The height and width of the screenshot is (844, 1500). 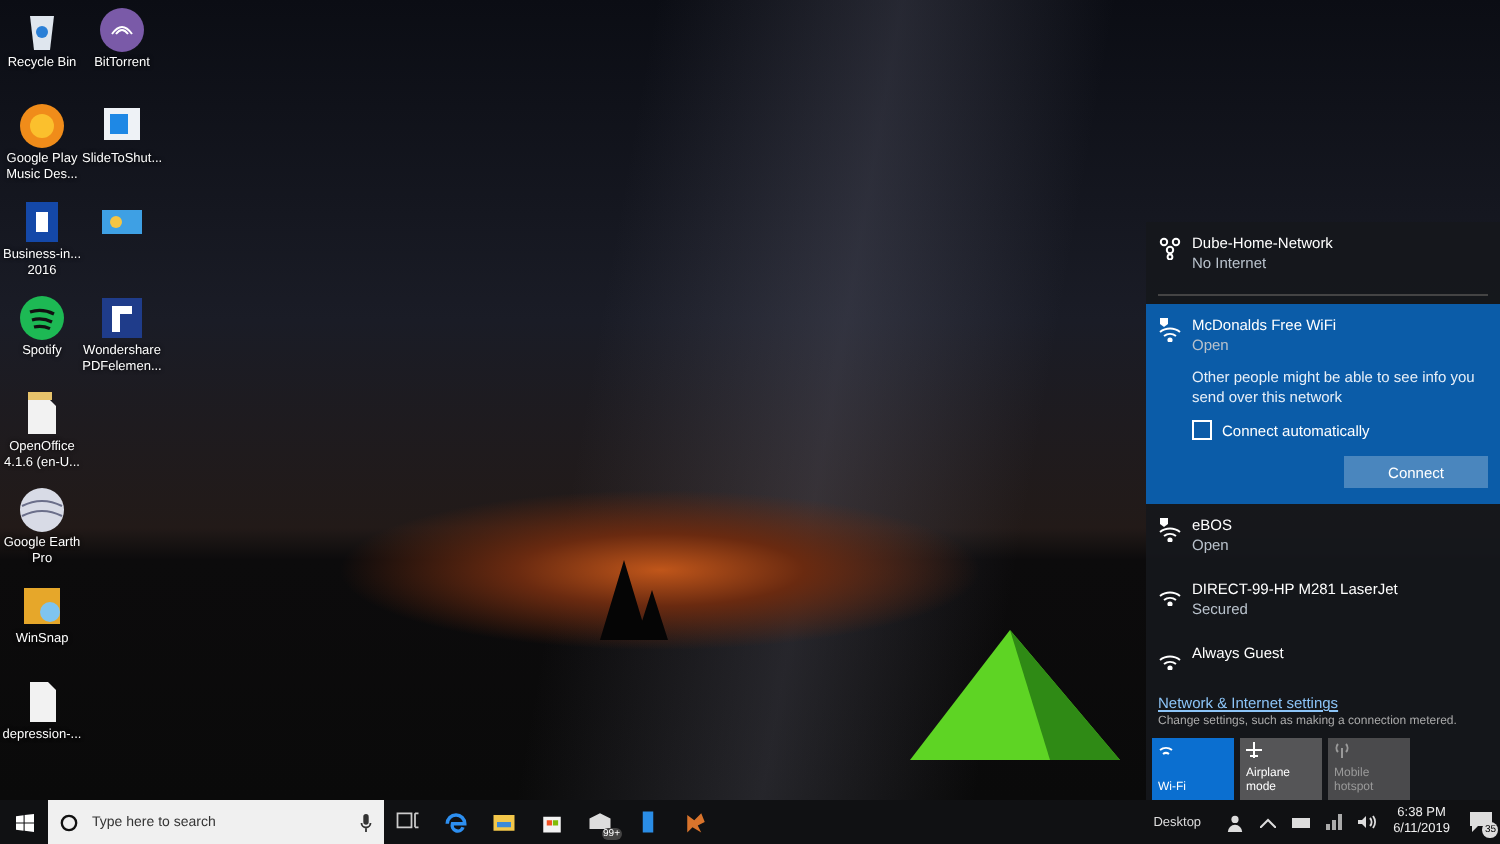 What do you see at coordinates (122, 318) in the screenshot?
I see `pdf-icon` at bounding box center [122, 318].